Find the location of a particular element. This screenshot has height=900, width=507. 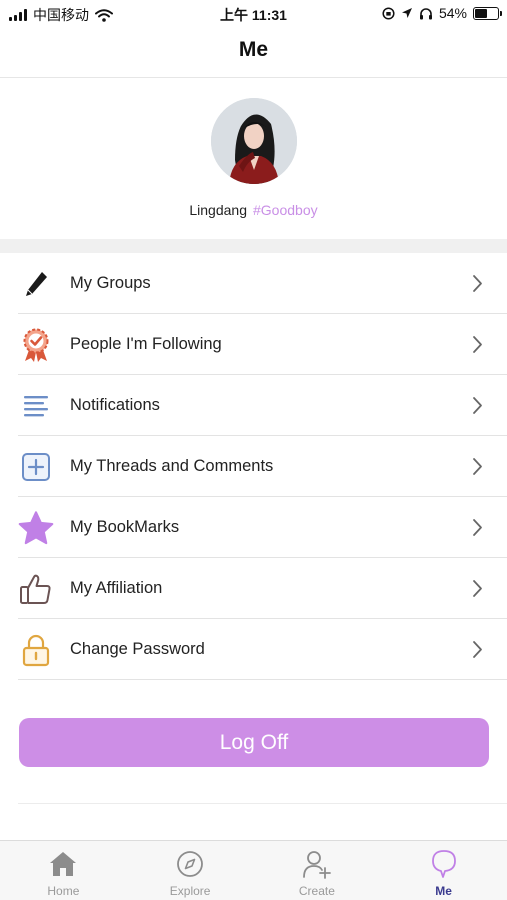

profile-line: Lingdang #Goodboy is located at coordinates (253, 210).